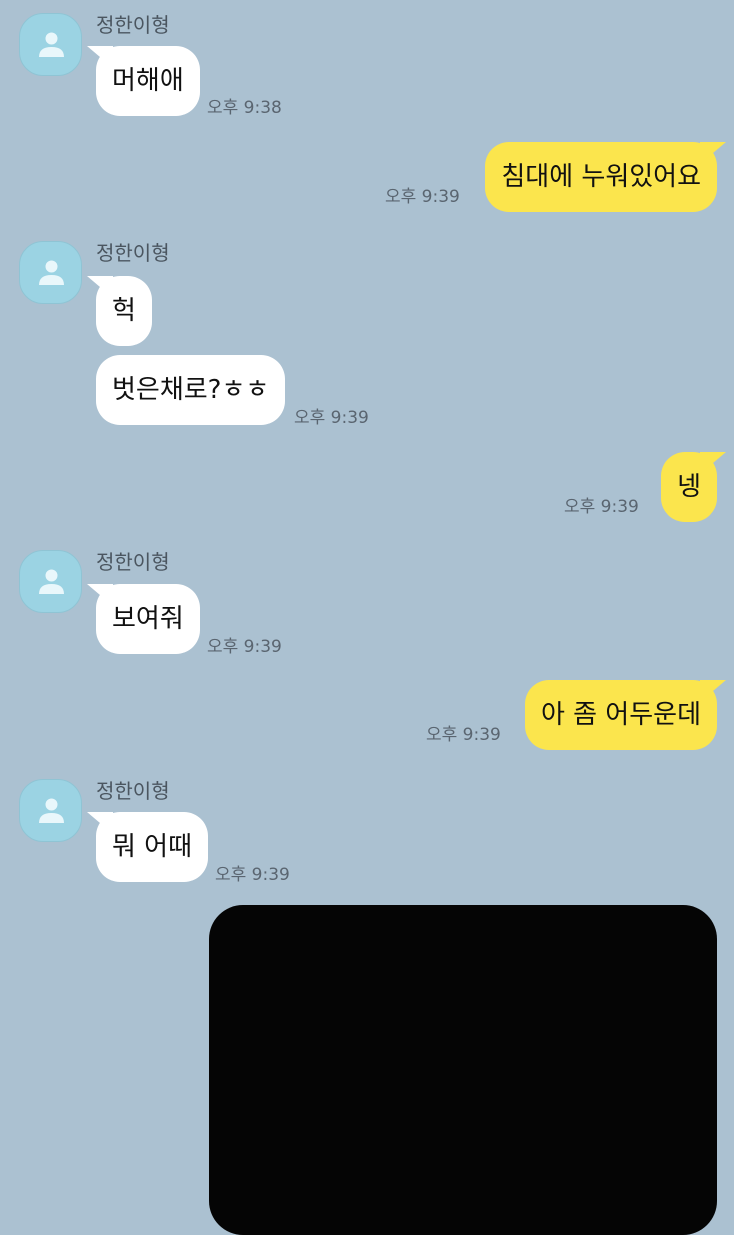  I want to click on message-timestamp: 오후 9:38, so click(244, 108).